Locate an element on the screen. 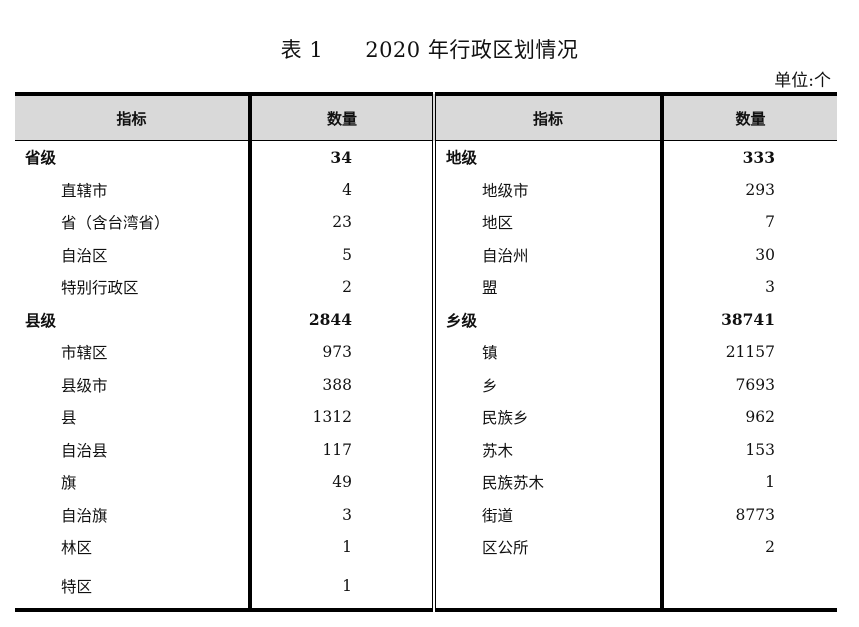  quantity-value-left: 4 is located at coordinates (341, 189).